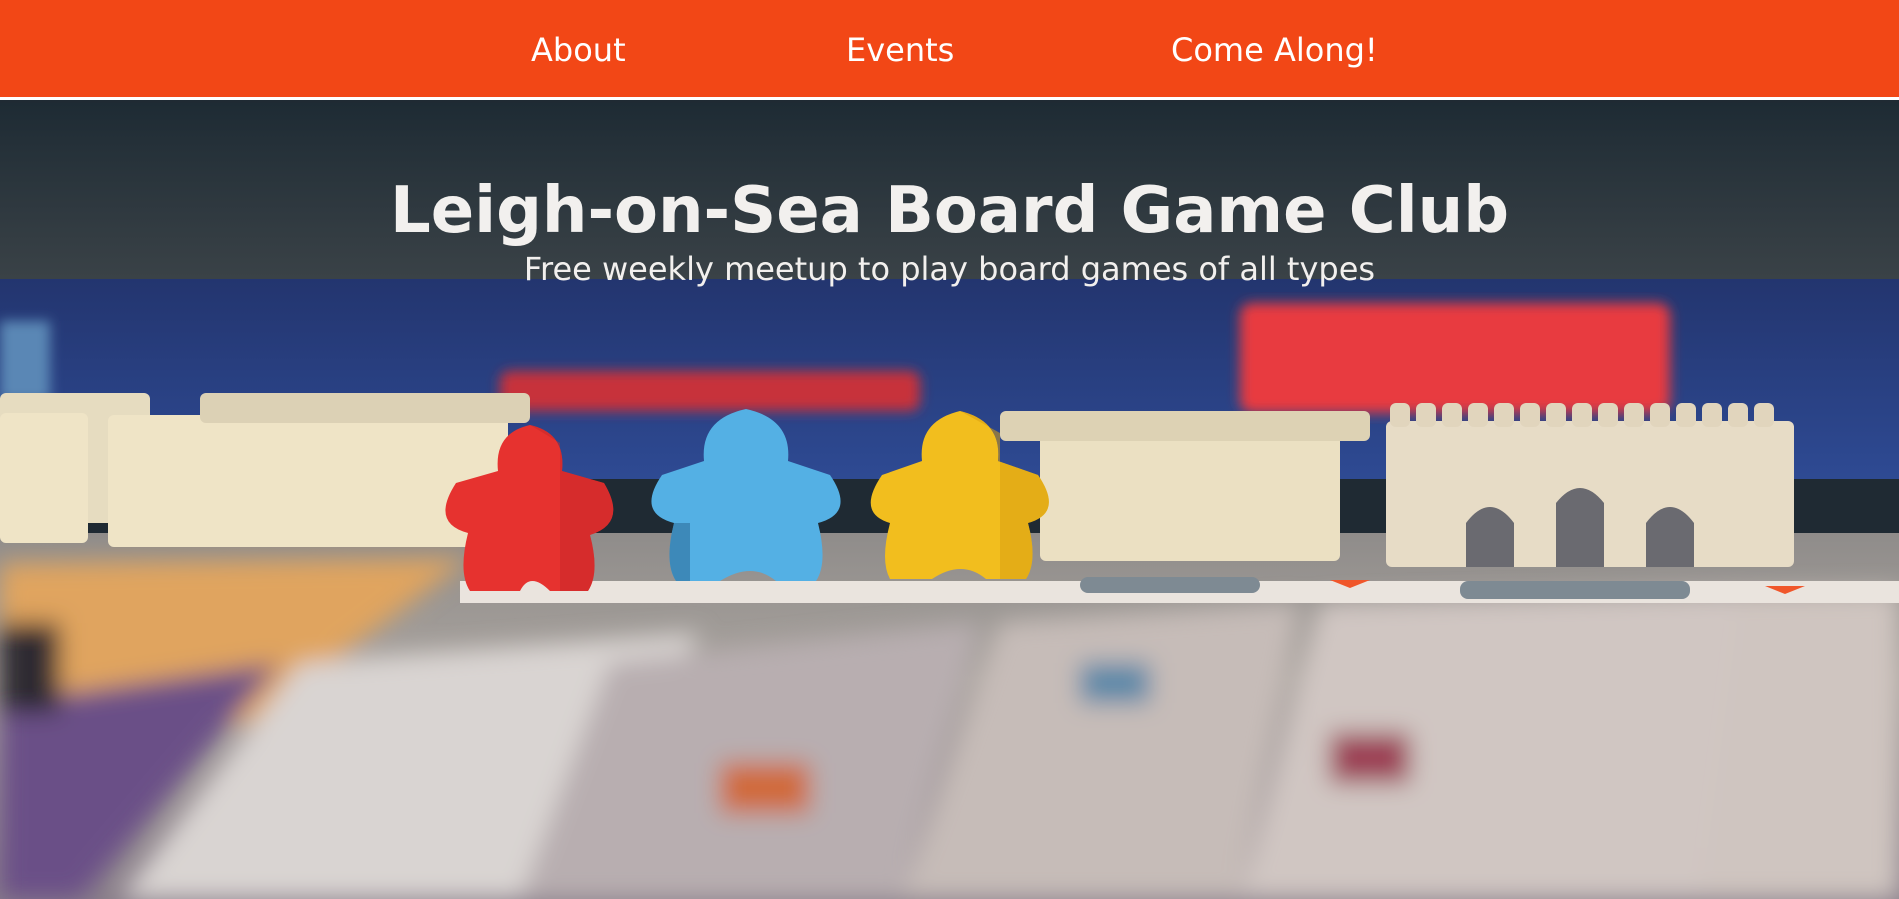 This screenshot has width=1899, height=899. What do you see at coordinates (949, 210) in the screenshot?
I see `page-title: Leigh-on-Sea Board Game Club` at bounding box center [949, 210].